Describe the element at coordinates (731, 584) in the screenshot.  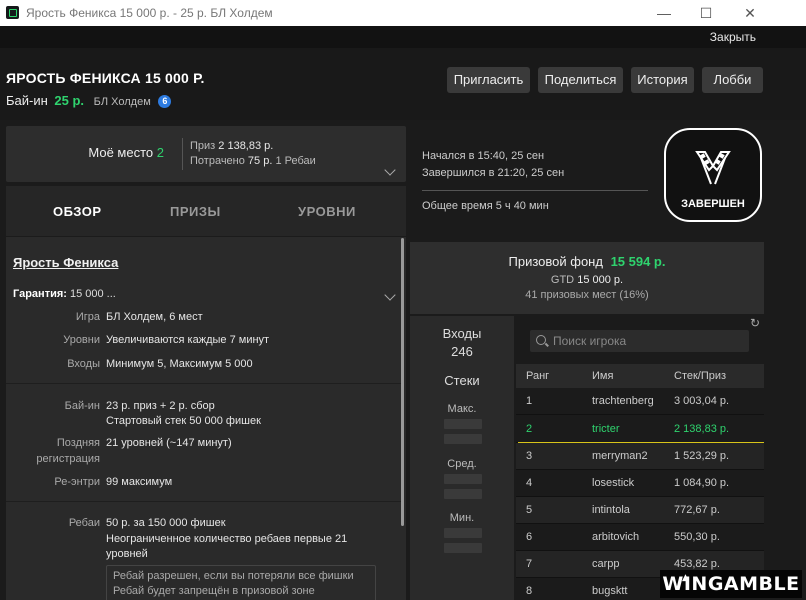
I see `wingamble-watermark: ▲ WINGAMBLE` at that location.